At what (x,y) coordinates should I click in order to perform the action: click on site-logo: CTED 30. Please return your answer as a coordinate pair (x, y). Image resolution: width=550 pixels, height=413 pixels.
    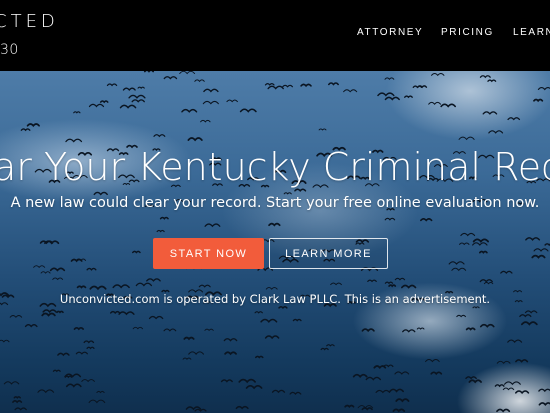
    Looking at the image, I should click on (32, 35).